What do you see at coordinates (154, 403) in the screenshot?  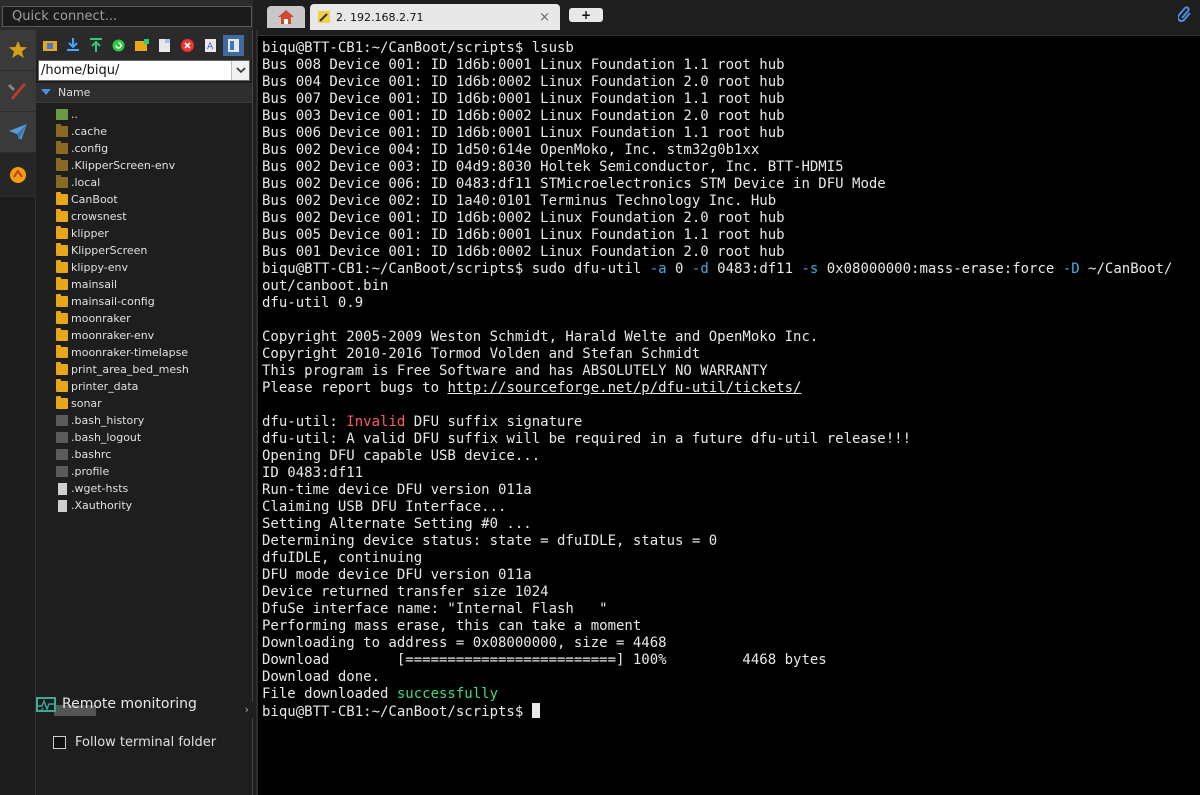 I see `file-list-item: sonar` at bounding box center [154, 403].